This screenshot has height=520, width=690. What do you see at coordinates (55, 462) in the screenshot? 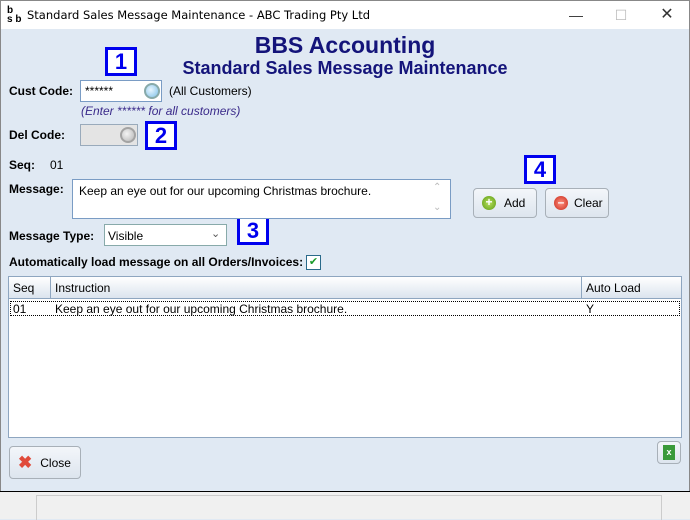
I see `close-label: Close` at bounding box center [55, 462].